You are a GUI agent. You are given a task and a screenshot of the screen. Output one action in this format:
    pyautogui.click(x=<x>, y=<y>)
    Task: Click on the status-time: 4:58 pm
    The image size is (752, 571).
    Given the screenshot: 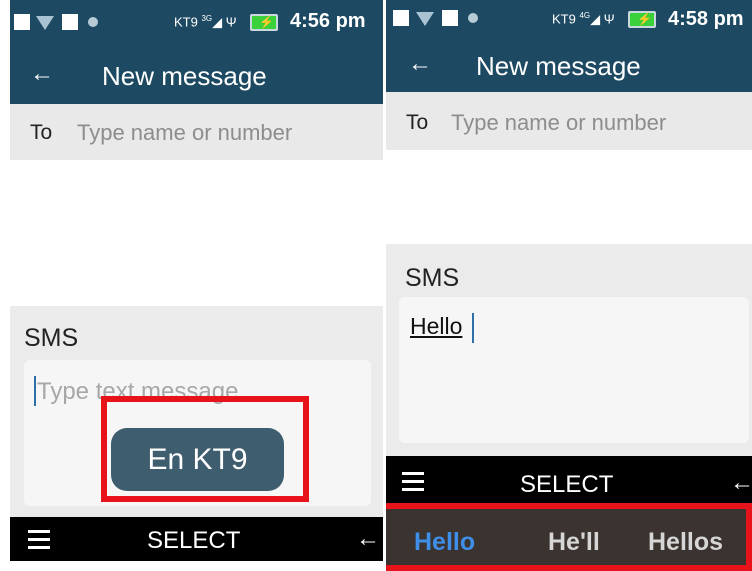 What is the action you would take?
    pyautogui.click(x=706, y=19)
    